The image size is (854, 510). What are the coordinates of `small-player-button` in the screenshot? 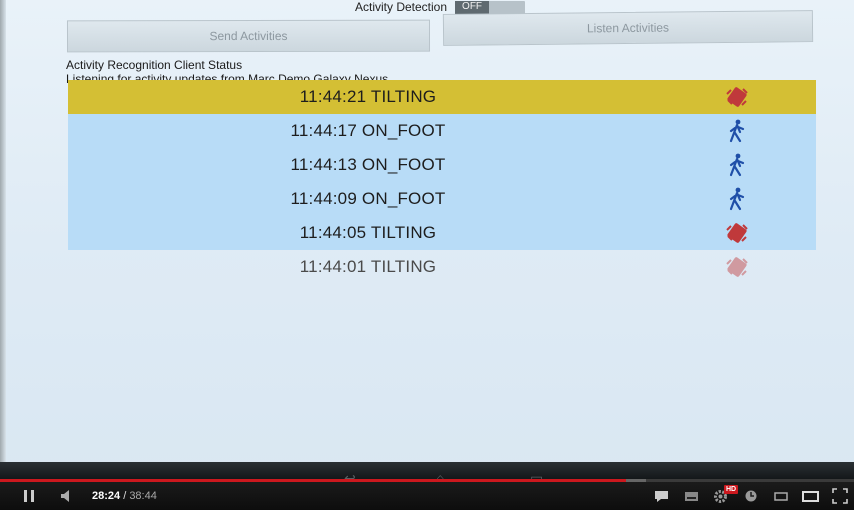 It's located at (781, 496).